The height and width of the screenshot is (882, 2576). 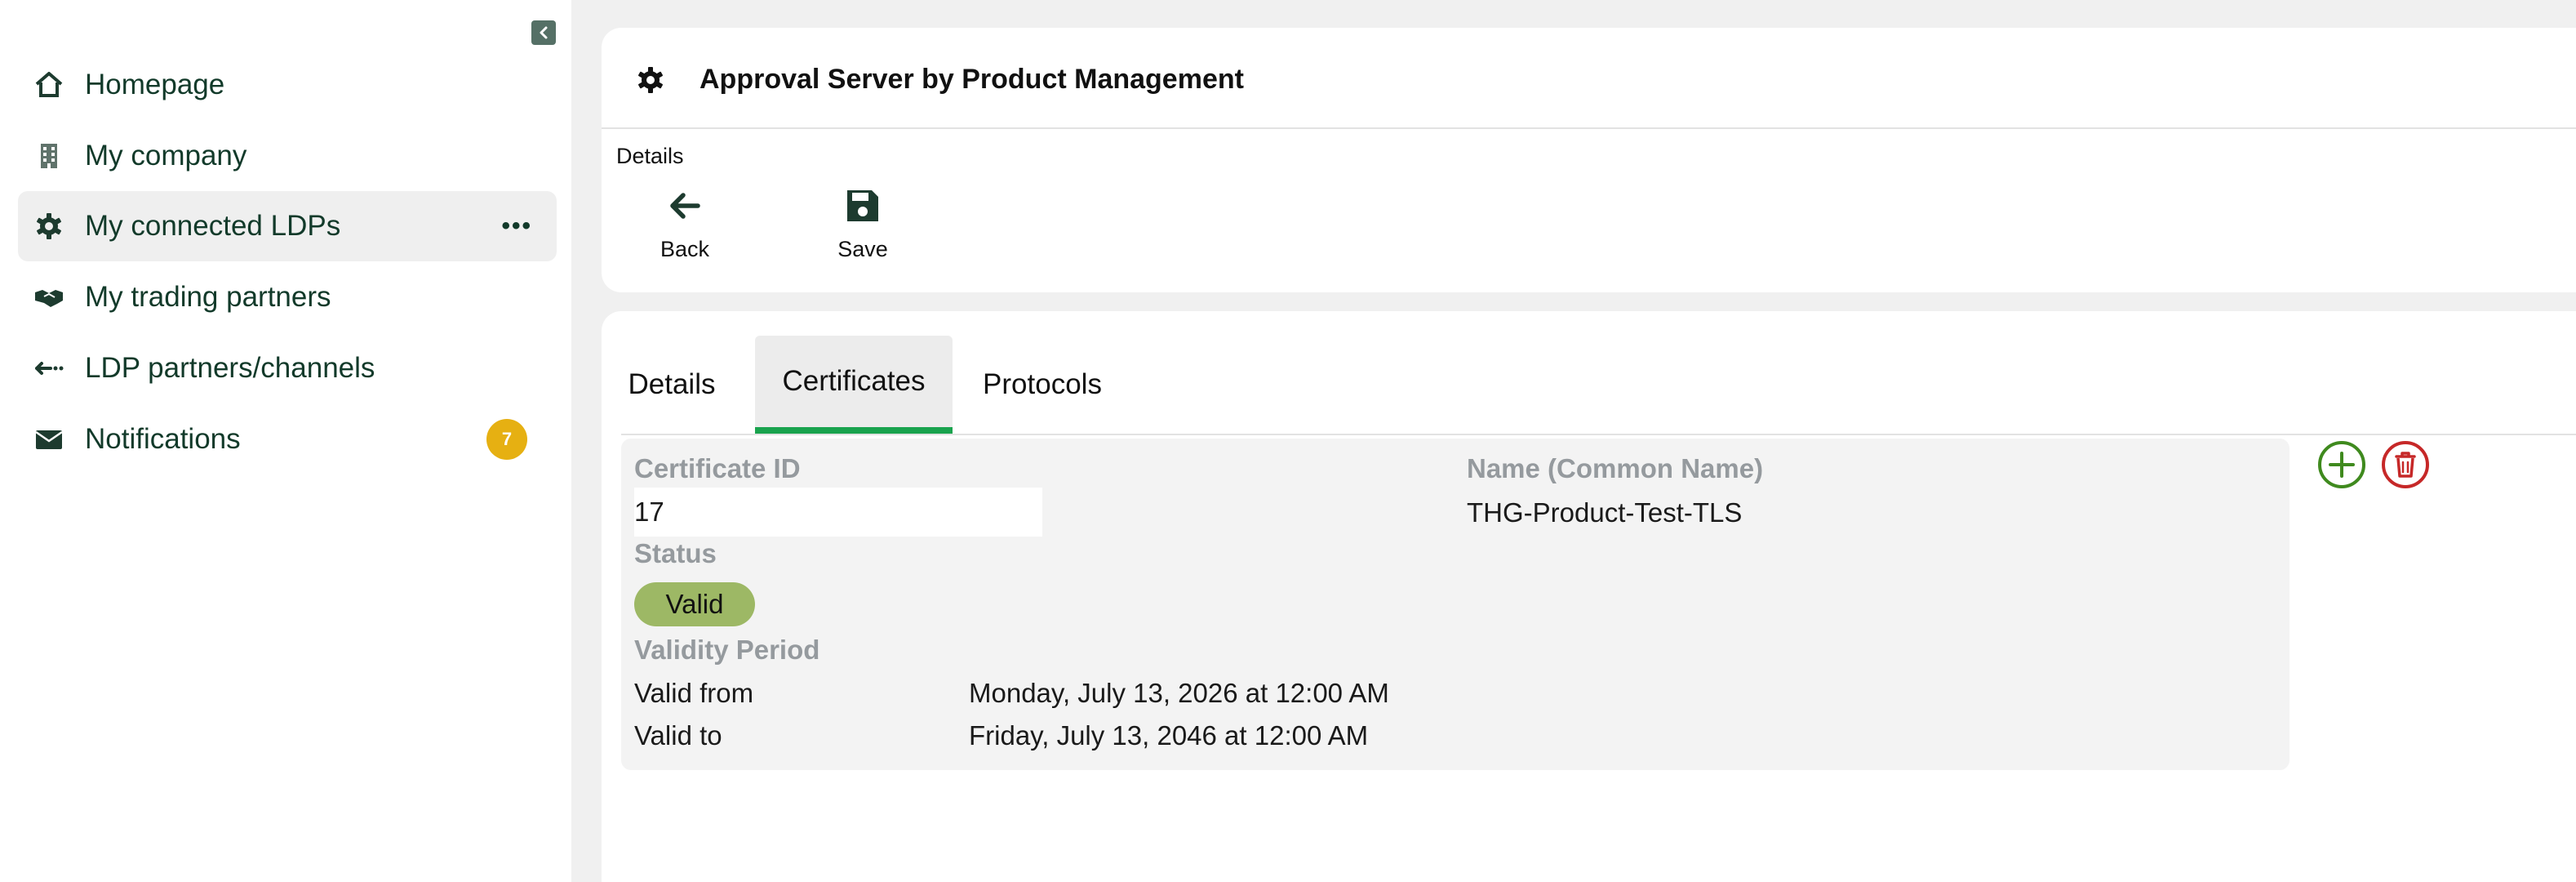 I want to click on sidebar-item-homepage: Homepage, so click(x=287, y=85).